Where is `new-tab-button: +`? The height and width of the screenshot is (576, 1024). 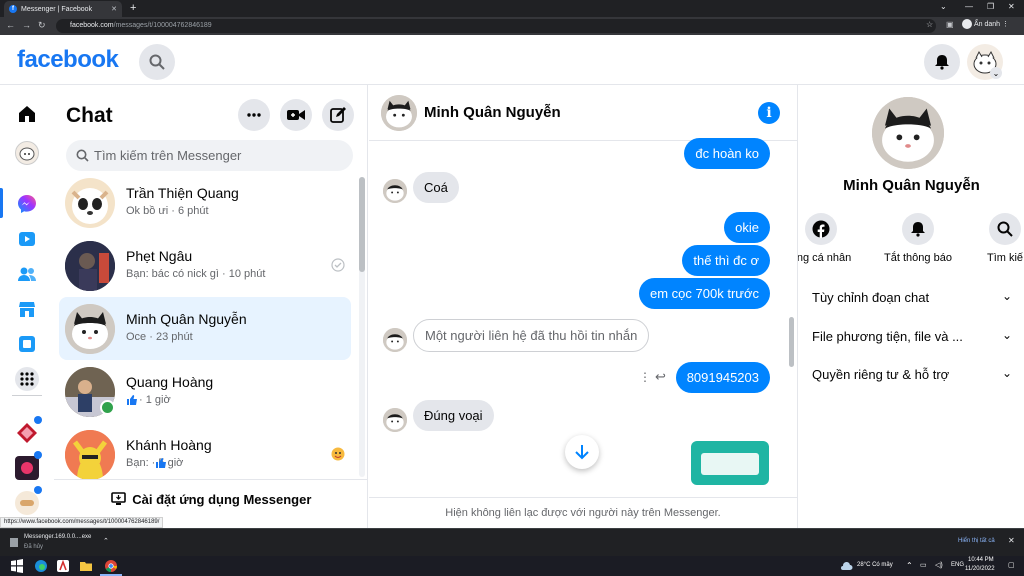
new-tab-button: + is located at coordinates (133, 8).